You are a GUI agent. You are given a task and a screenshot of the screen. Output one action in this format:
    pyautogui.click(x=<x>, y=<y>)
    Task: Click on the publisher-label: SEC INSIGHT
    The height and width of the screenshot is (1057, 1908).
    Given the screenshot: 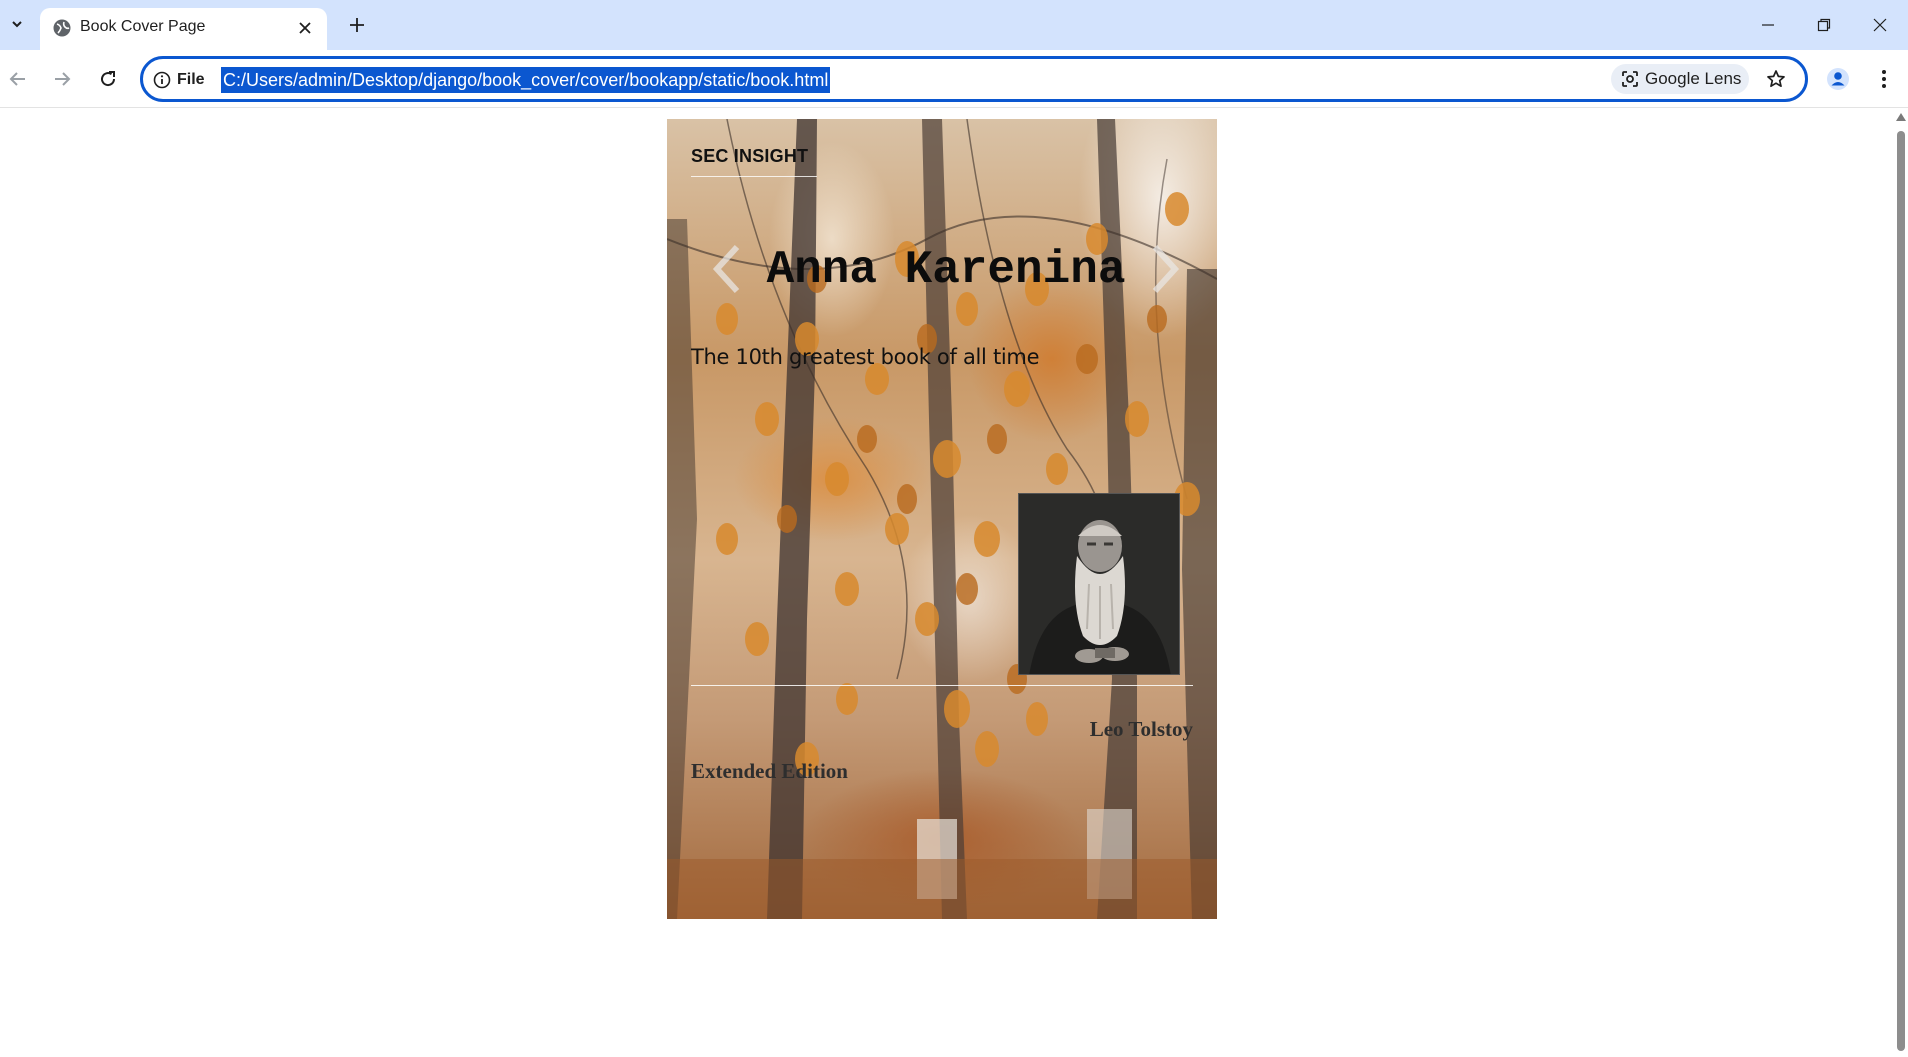 What is the action you would take?
    pyautogui.click(x=750, y=156)
    